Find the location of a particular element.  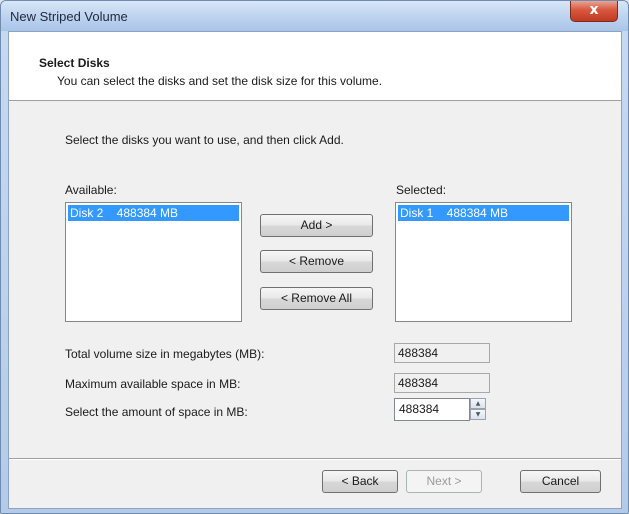

next-button: Next > is located at coordinates (444, 481).